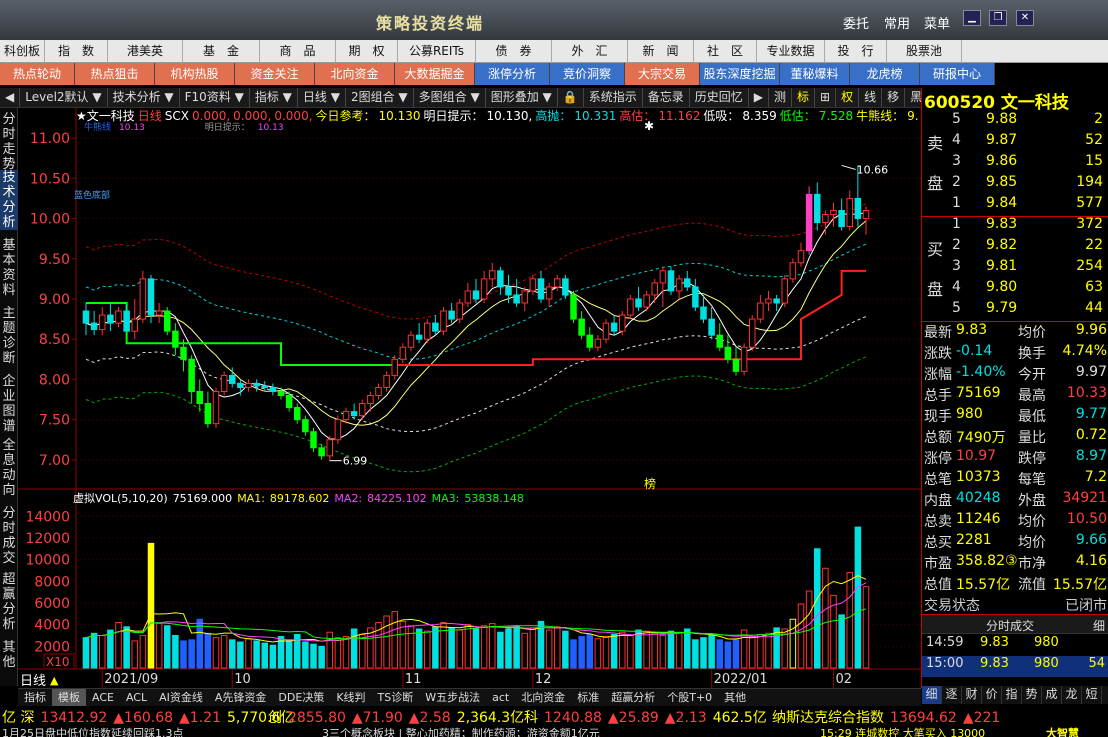 This screenshot has height=737, width=1108. I want to click on menu-fund: 基 金, so click(221, 51).